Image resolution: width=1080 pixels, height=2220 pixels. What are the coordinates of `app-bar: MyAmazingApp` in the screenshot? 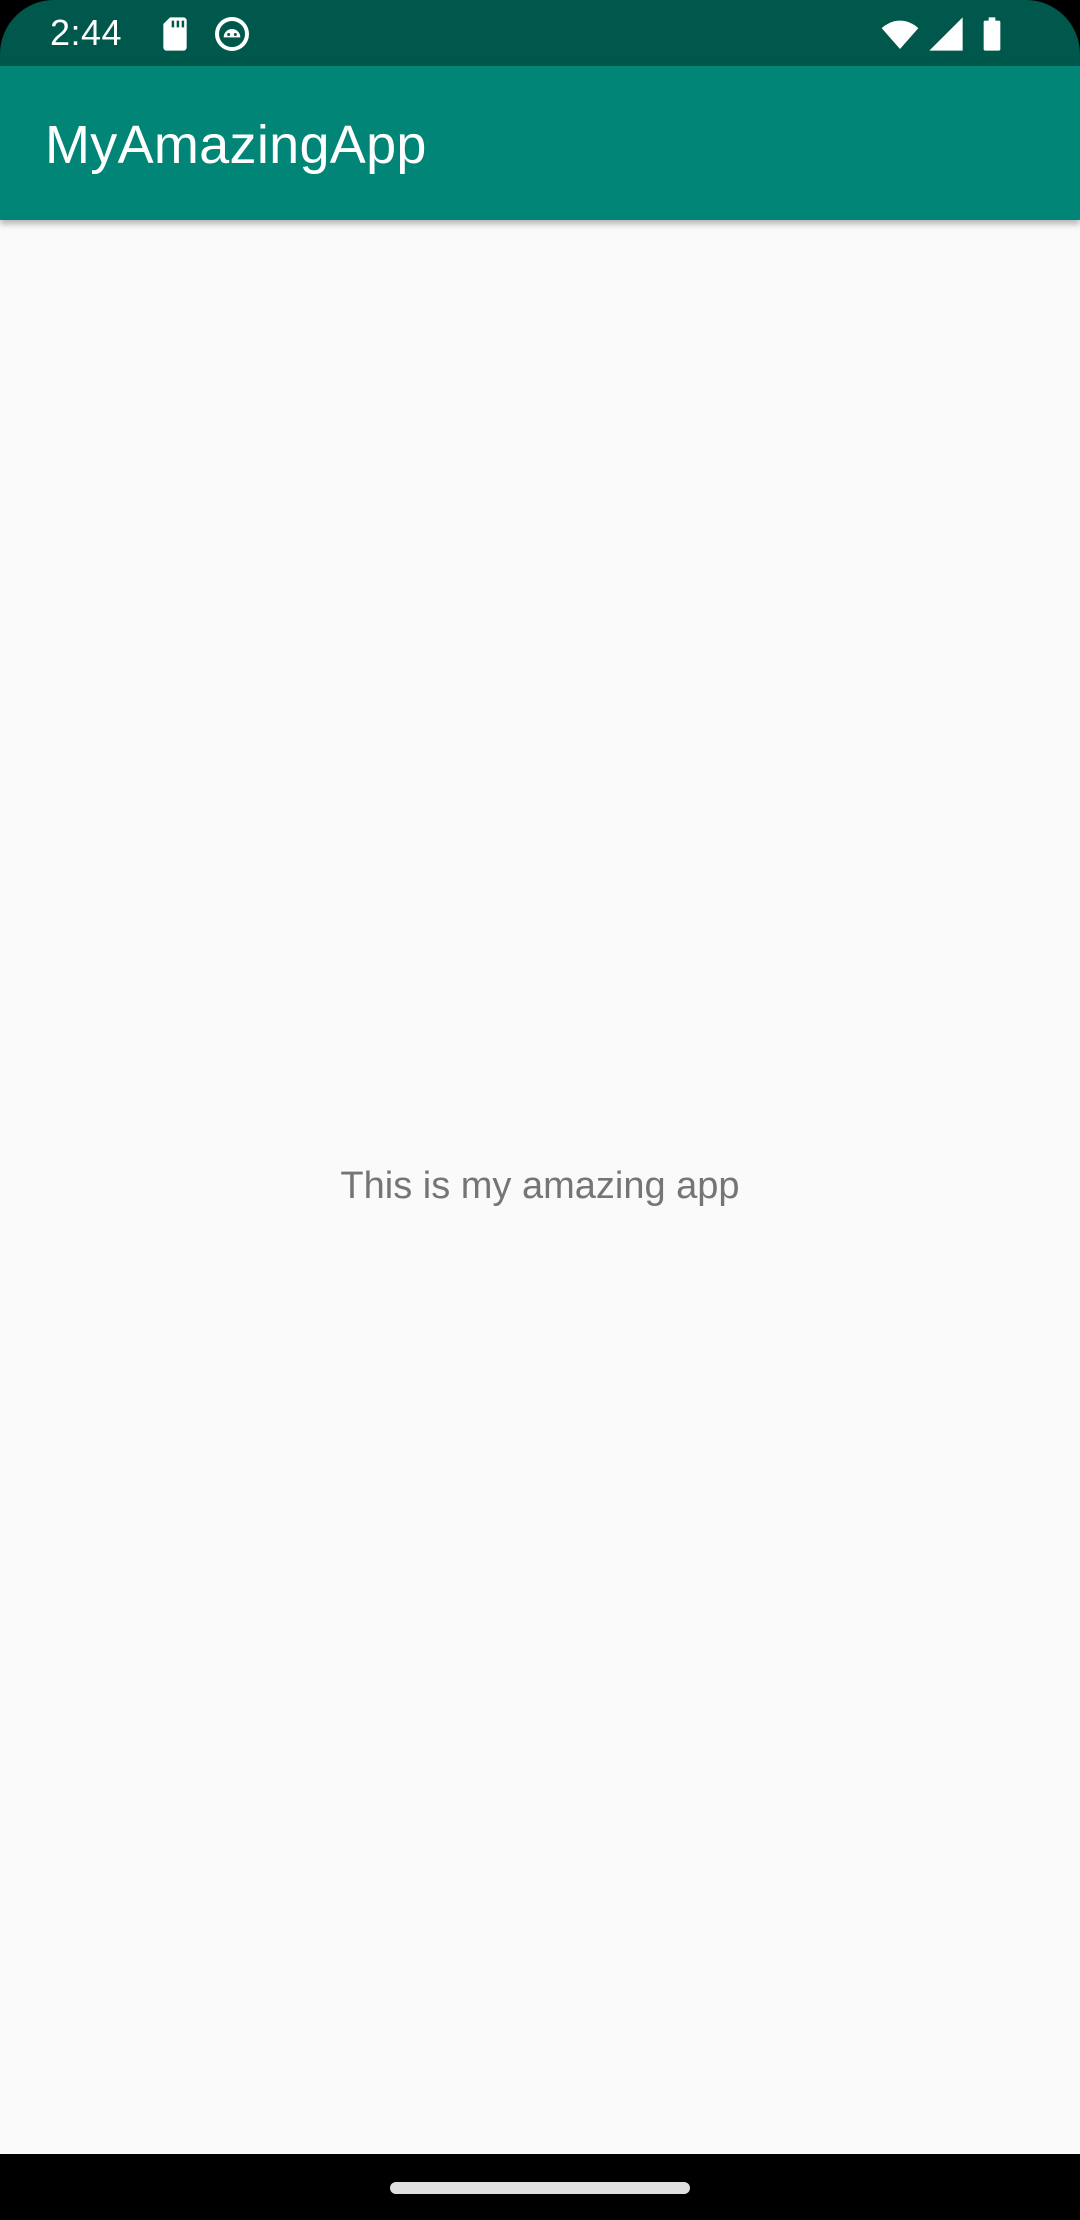 It's located at (540, 143).